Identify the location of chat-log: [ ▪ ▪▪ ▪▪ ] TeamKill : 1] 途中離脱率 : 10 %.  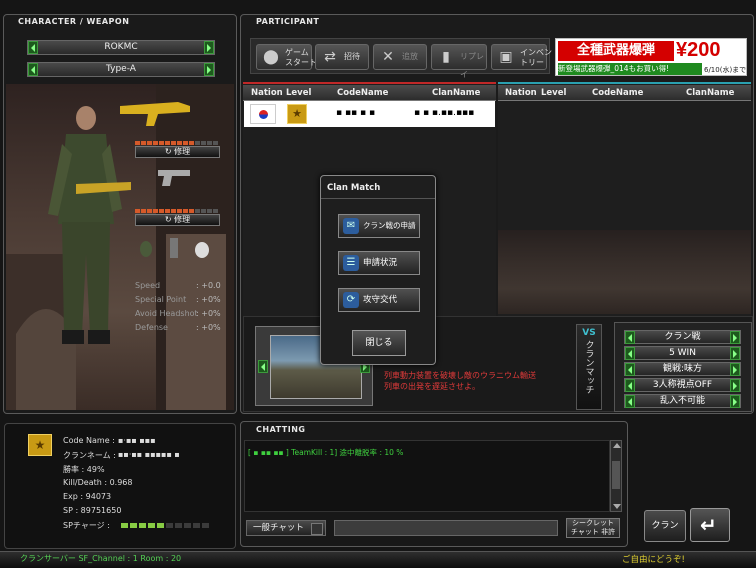
(427, 476).